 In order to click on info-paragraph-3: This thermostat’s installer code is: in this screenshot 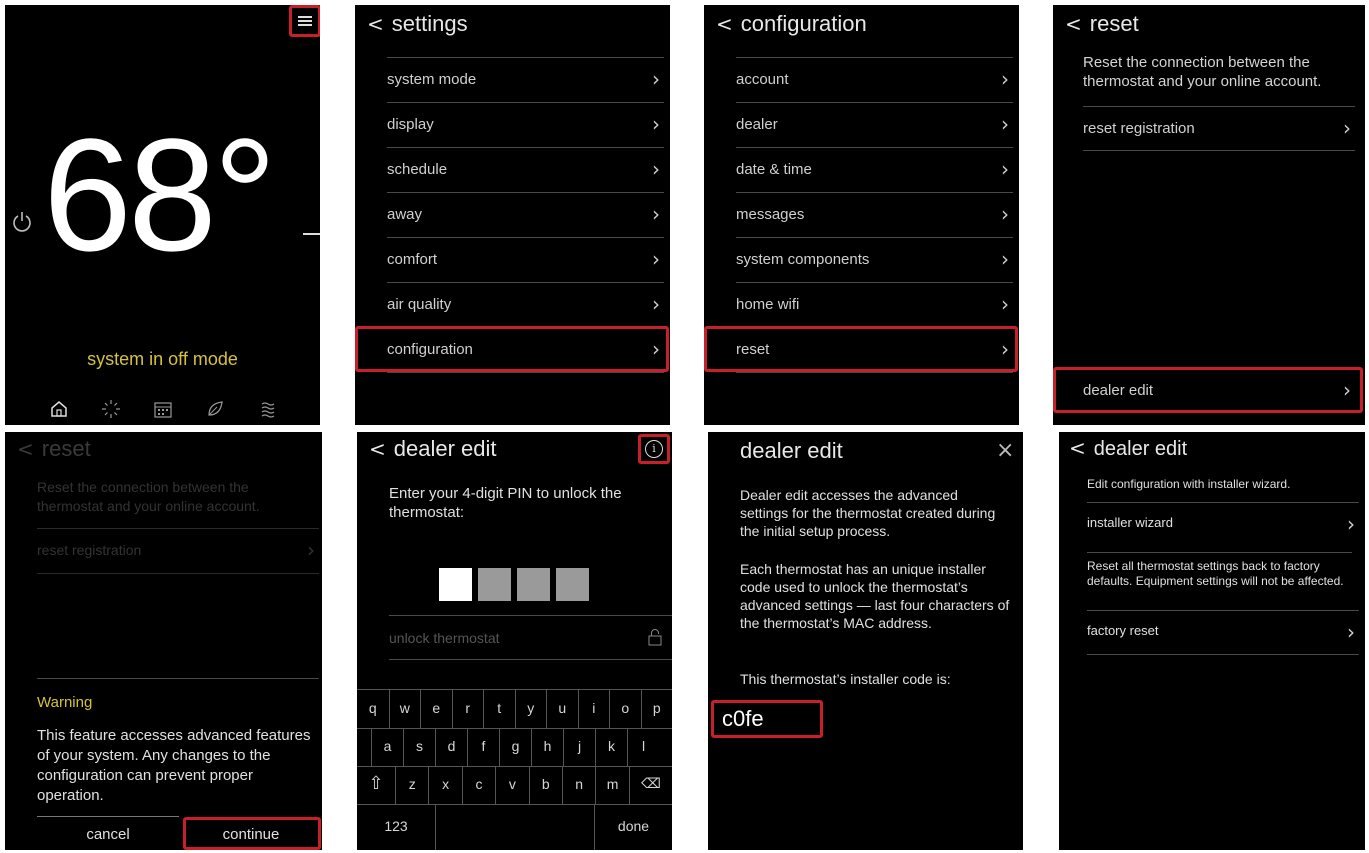, I will do `click(845, 679)`.